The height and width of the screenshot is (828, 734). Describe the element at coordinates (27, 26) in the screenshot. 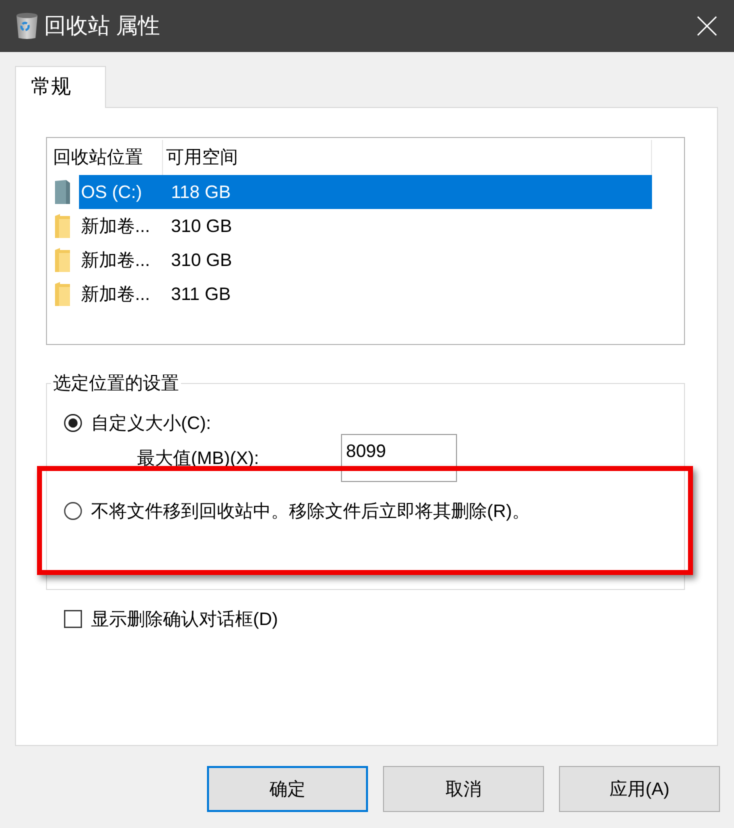

I see `recycle-bin-icon` at that location.